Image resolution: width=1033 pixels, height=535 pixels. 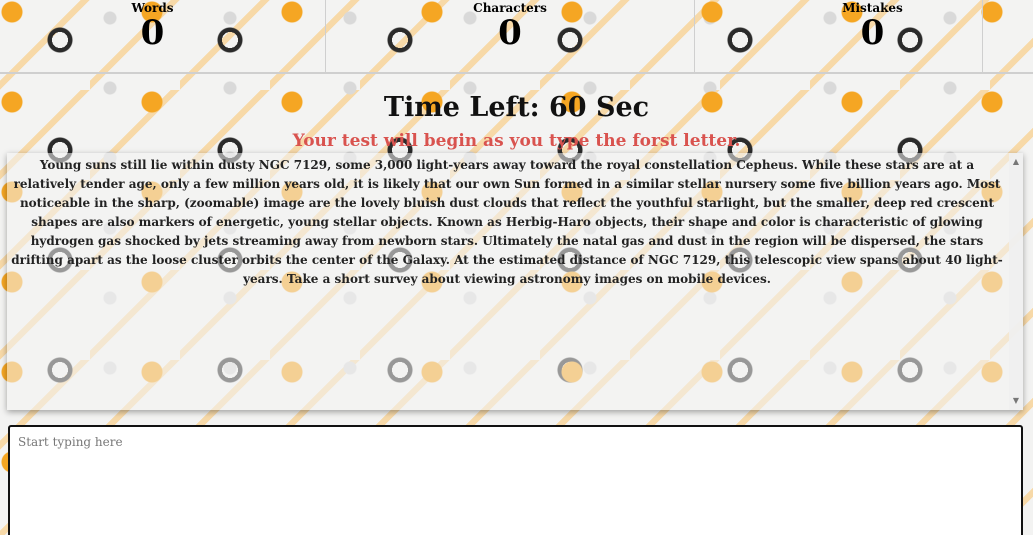 I want to click on passage-scrollbar: ▲ ▼, so click(x=1016, y=281).